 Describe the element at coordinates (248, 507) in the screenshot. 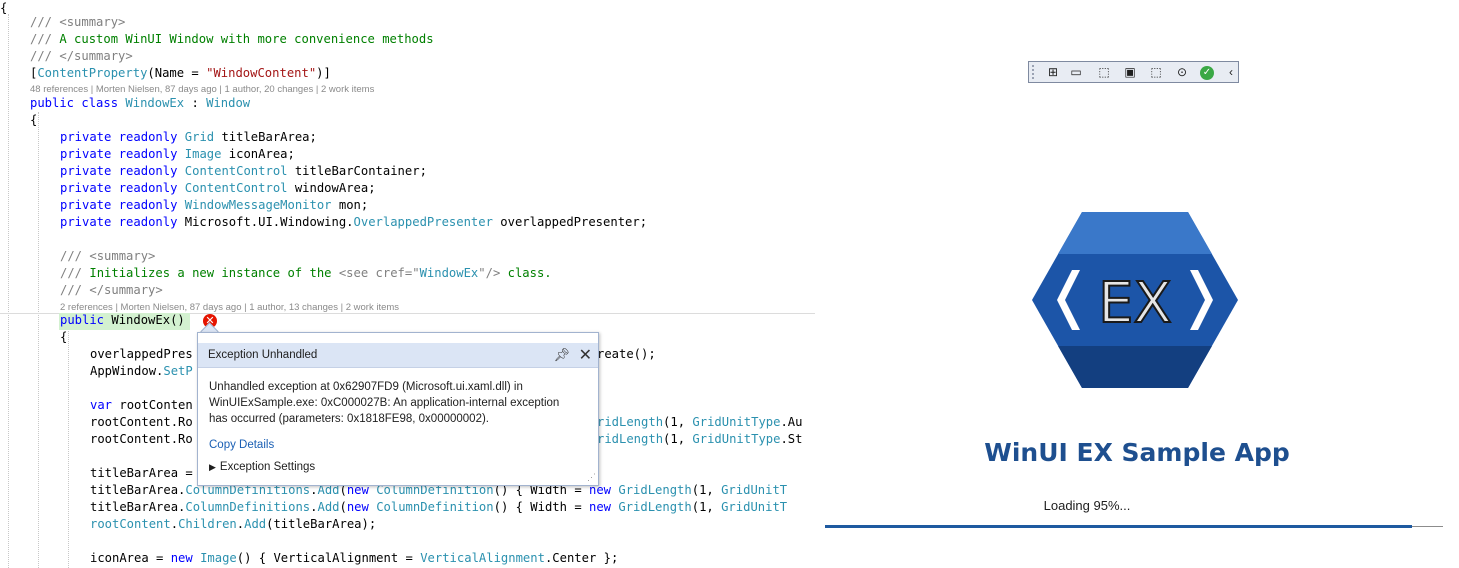

I see `code-token: ColumnDefinitions` at that location.